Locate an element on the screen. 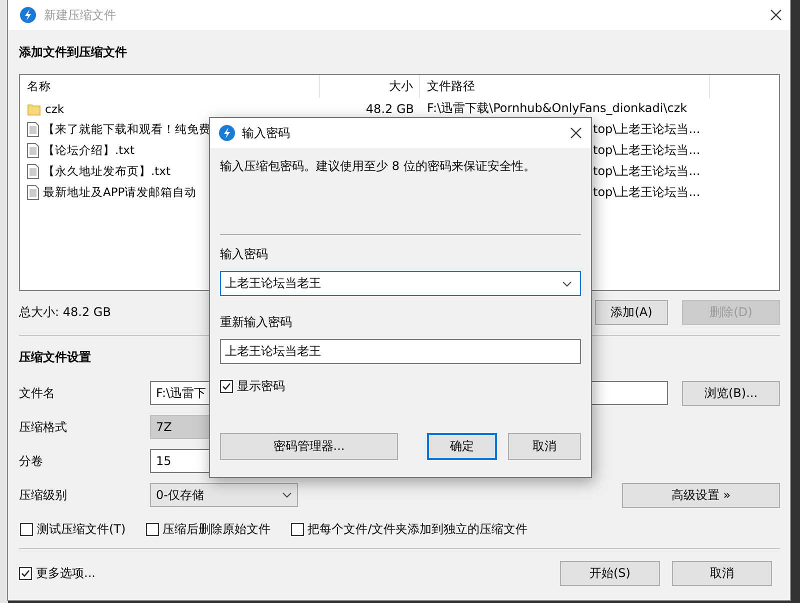  section-title: 添加文件到压缩文件 is located at coordinates (73, 52).